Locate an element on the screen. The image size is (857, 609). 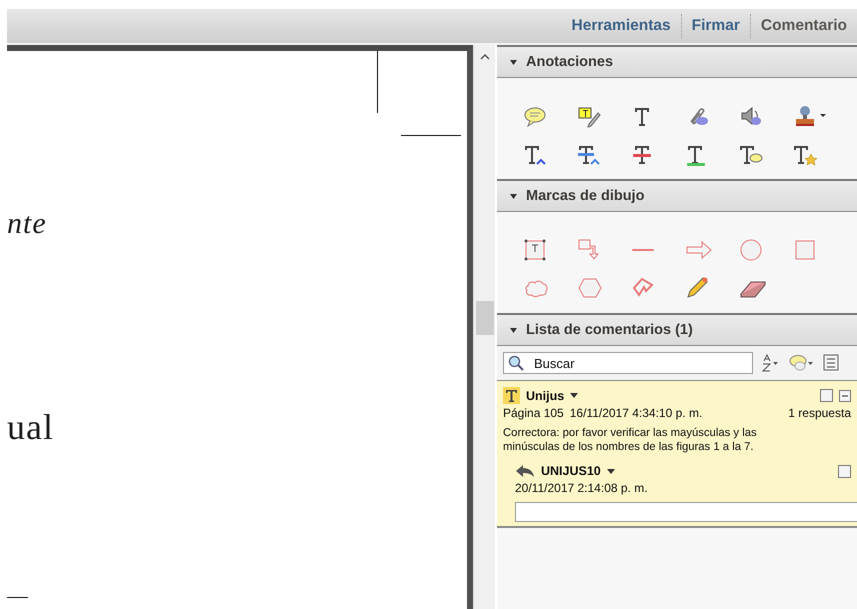
comment-date: 16/11/2017 4:34:10 p. m. is located at coordinates (636, 413).